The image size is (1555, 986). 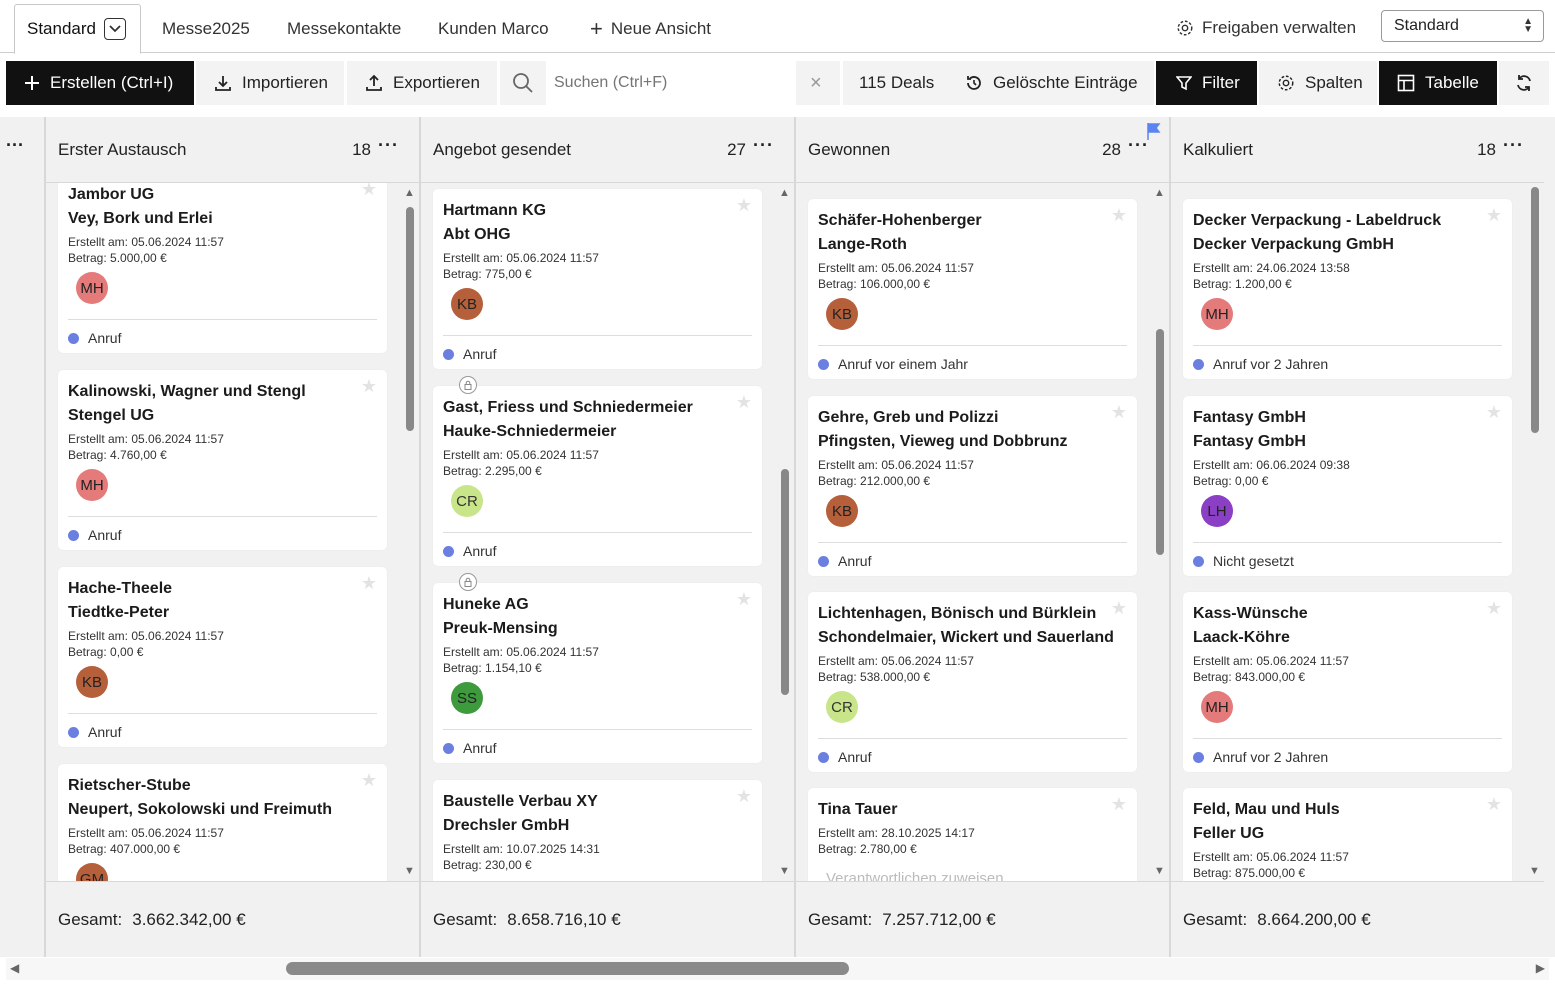 What do you see at coordinates (270, 83) in the screenshot?
I see `import-button: Importieren` at bounding box center [270, 83].